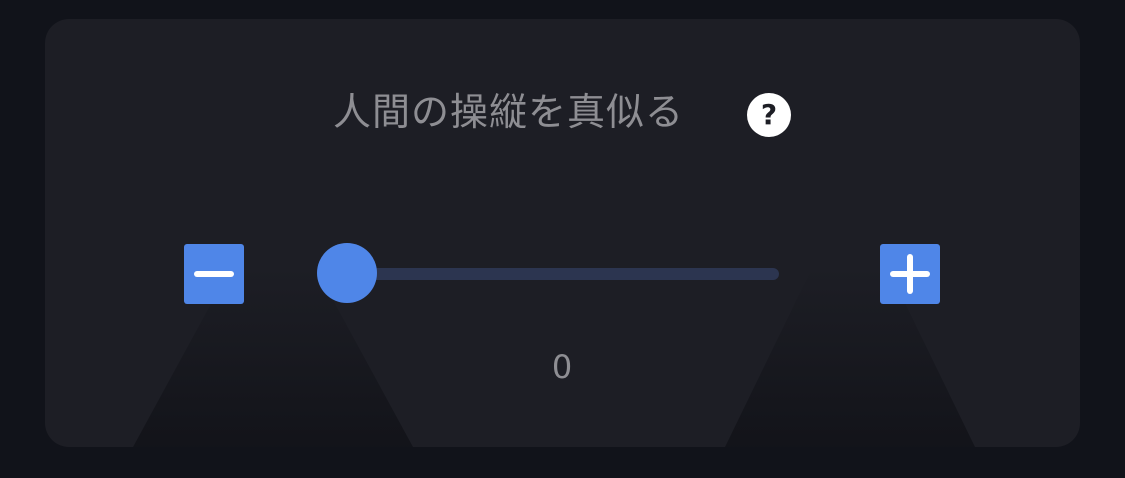 This screenshot has height=478, width=1125. I want to click on increase-button, so click(910, 274).